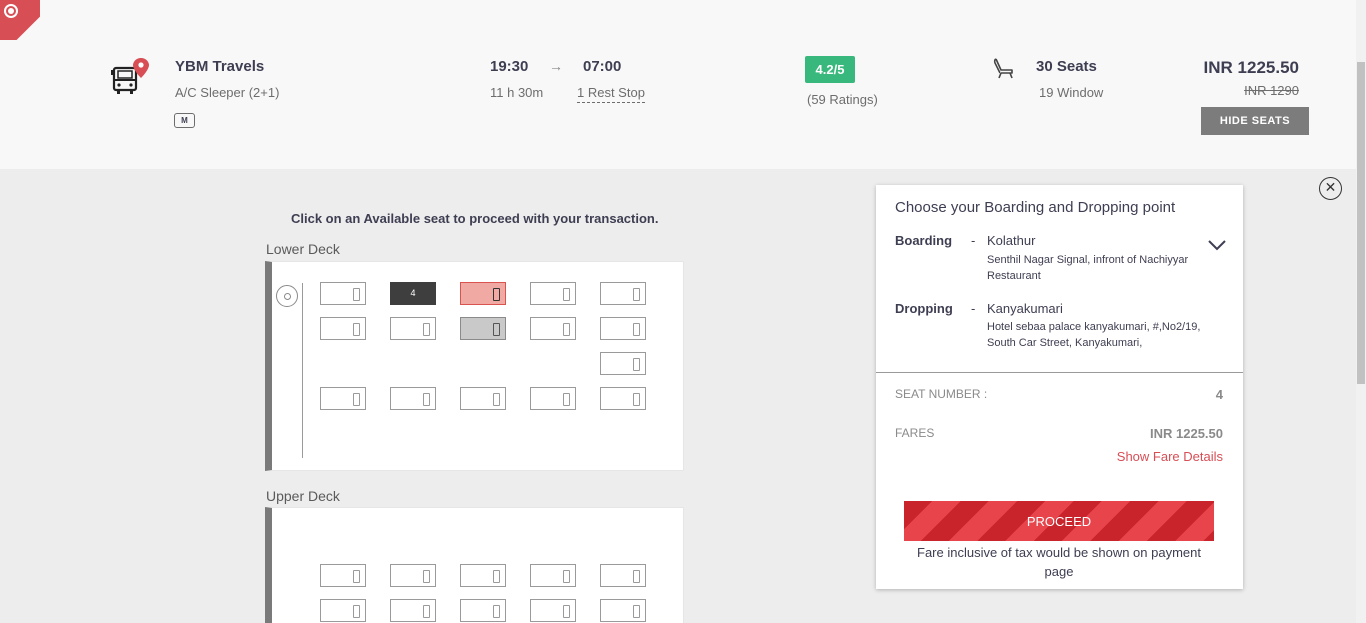 This screenshot has height=623, width=1366. What do you see at coordinates (509, 66) in the screenshot?
I see `departure-time: 19:30` at bounding box center [509, 66].